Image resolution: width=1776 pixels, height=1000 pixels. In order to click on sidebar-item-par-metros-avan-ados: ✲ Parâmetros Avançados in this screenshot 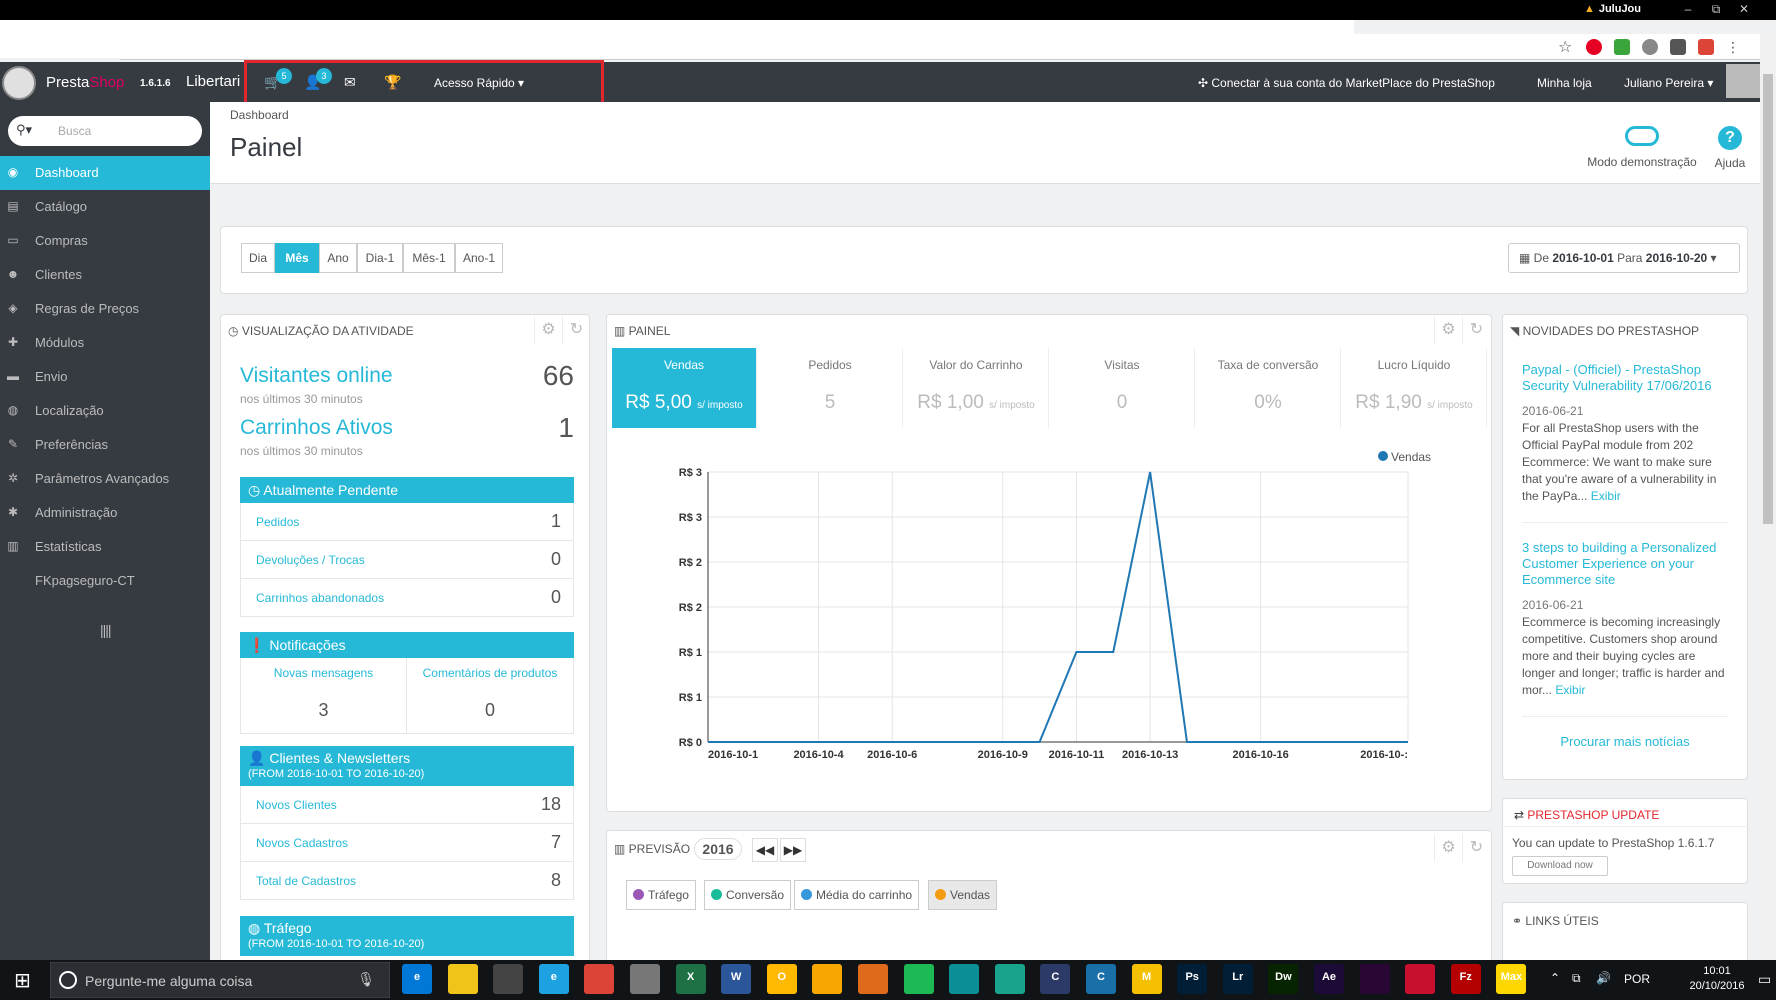, I will do `click(105, 479)`.